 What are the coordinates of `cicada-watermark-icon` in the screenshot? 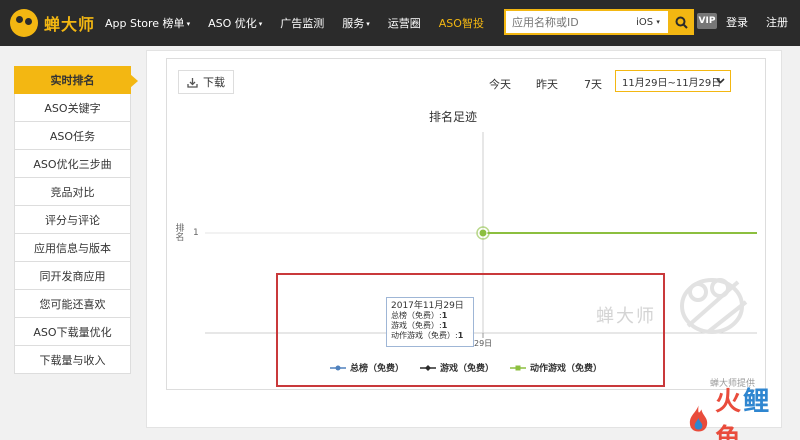 It's located at (714, 306).